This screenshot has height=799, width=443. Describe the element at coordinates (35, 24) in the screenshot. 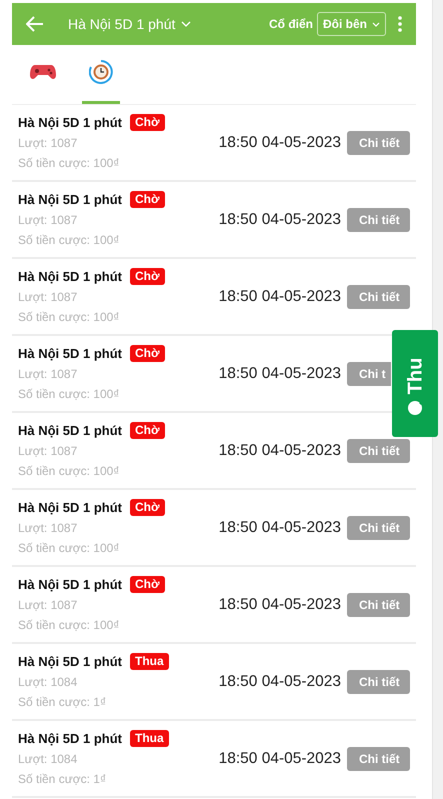

I see `back-arrow-icon` at that location.